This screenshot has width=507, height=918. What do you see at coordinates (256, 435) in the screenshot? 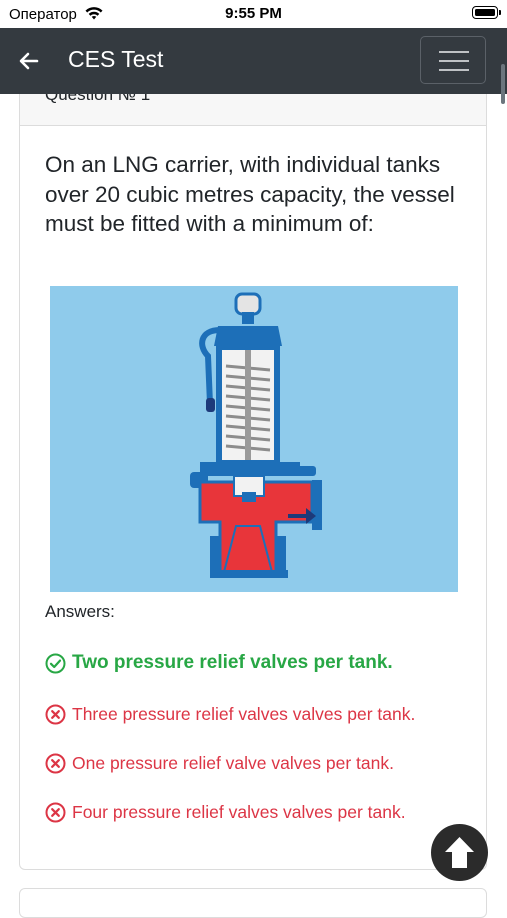
I see `pressure-relief-valve-illustration` at bounding box center [256, 435].